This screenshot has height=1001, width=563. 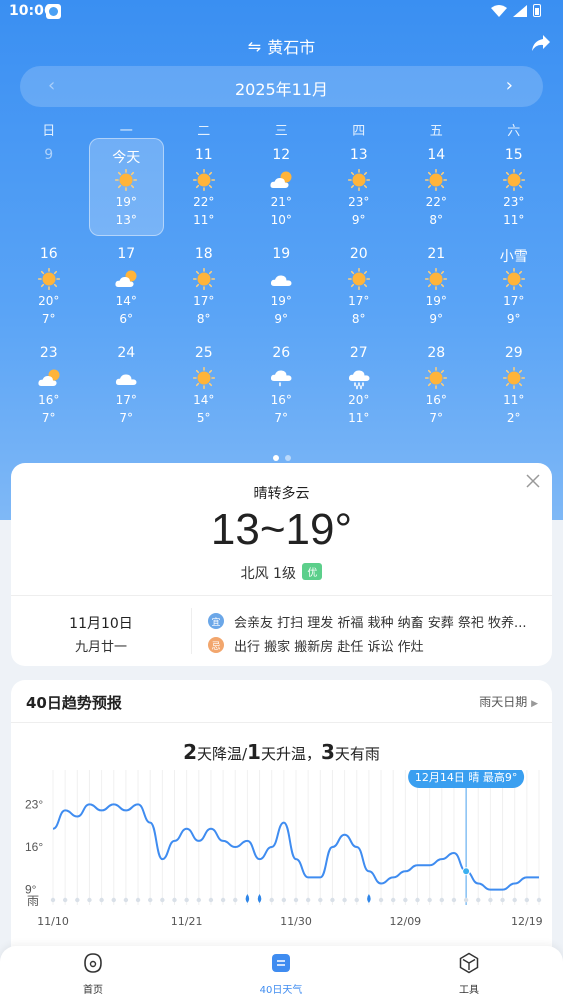 I want to click on high-temp: 20°, so click(x=49, y=301).